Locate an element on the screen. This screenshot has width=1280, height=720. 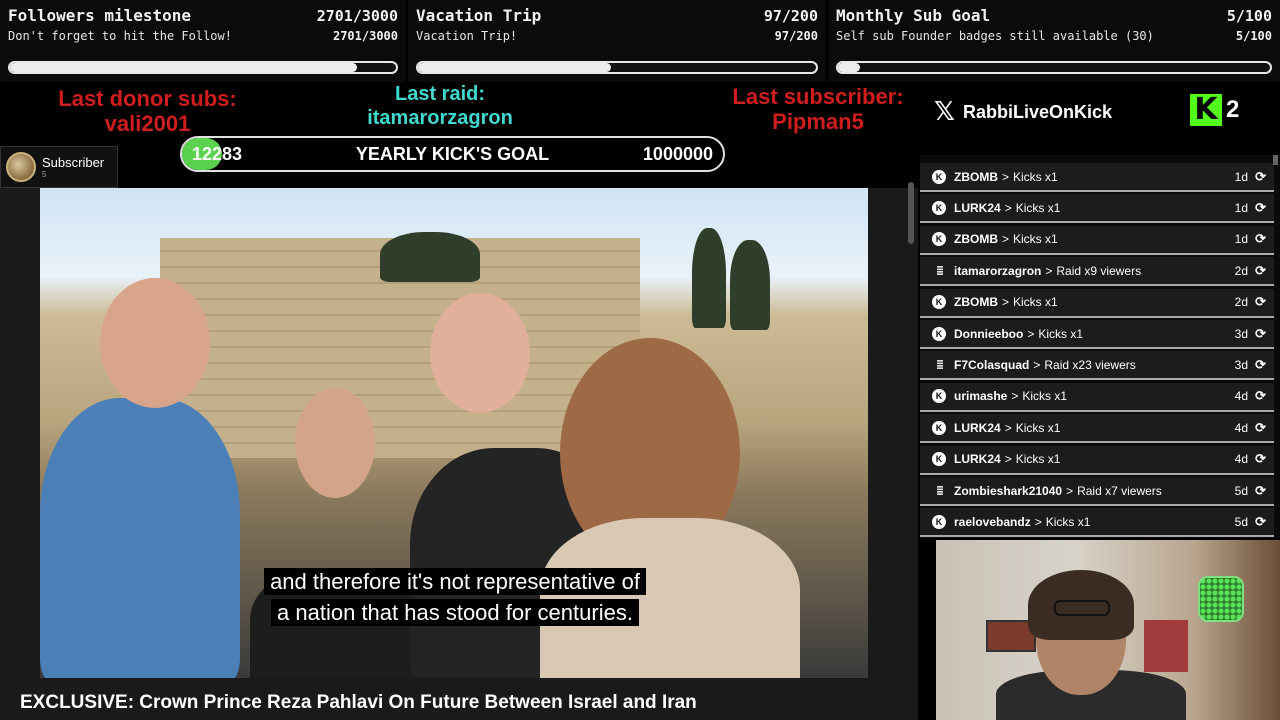
goal-subcount: 2701/3000 is located at coordinates (365, 36).